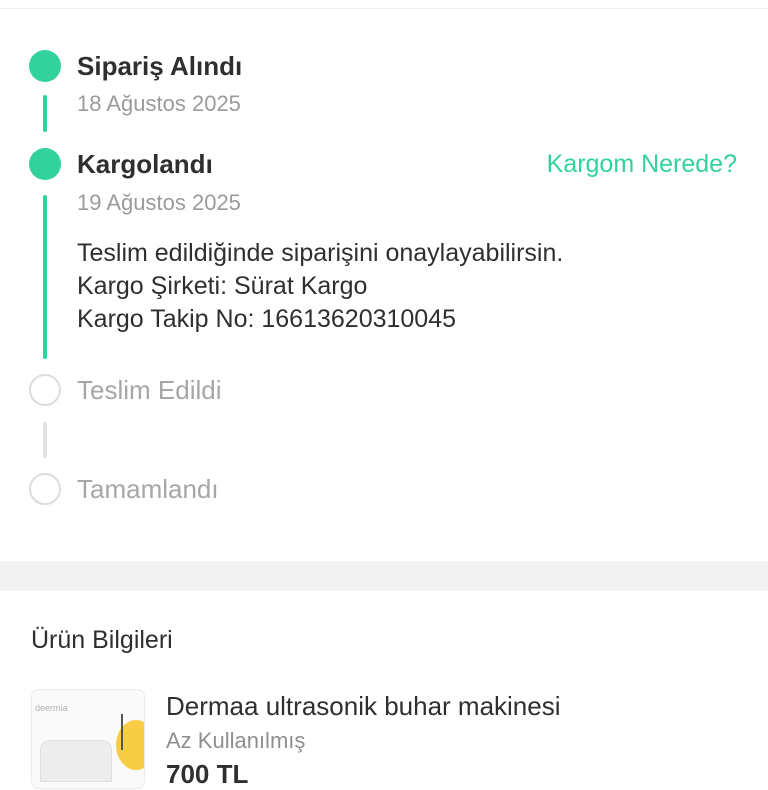 This screenshot has height=790, width=768. I want to click on step-title-delivered: Teslim Edildi, so click(149, 390).